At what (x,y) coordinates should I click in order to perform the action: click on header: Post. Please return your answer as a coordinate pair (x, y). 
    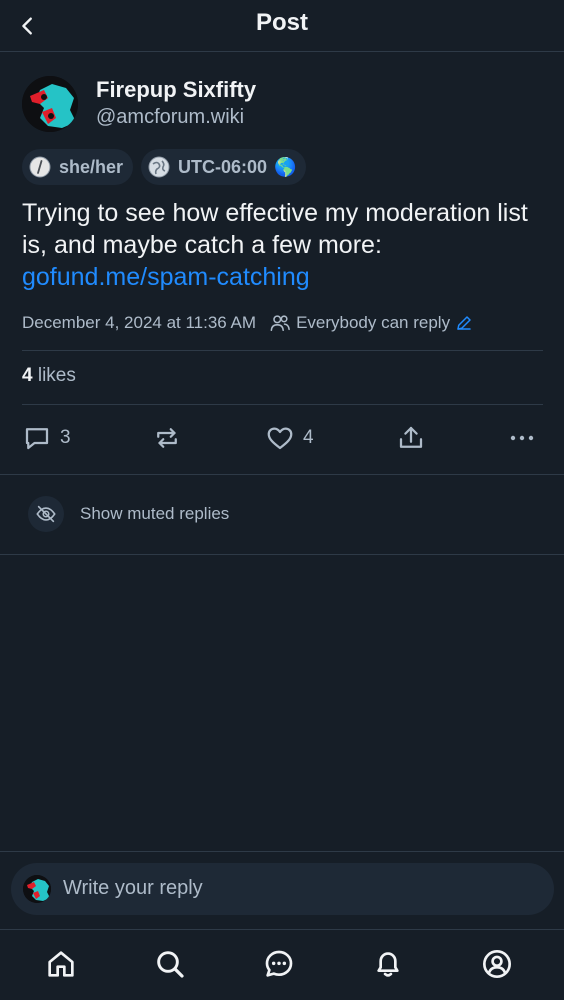
    Looking at the image, I should click on (282, 26).